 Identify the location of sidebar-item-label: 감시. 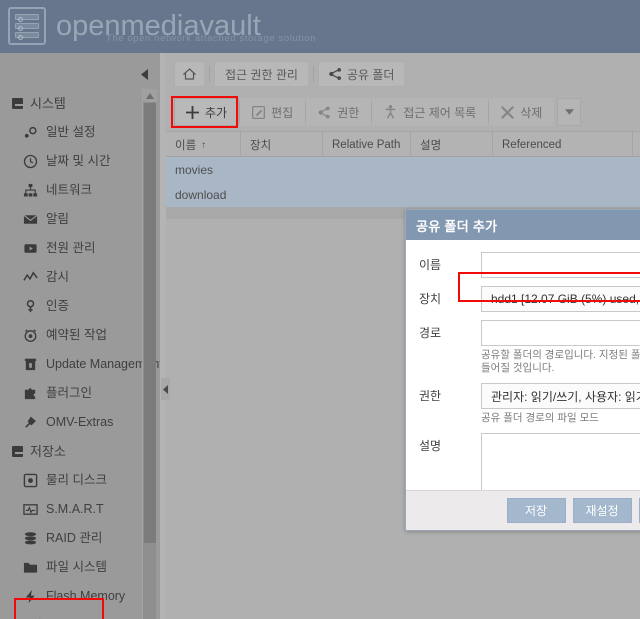
(58, 277).